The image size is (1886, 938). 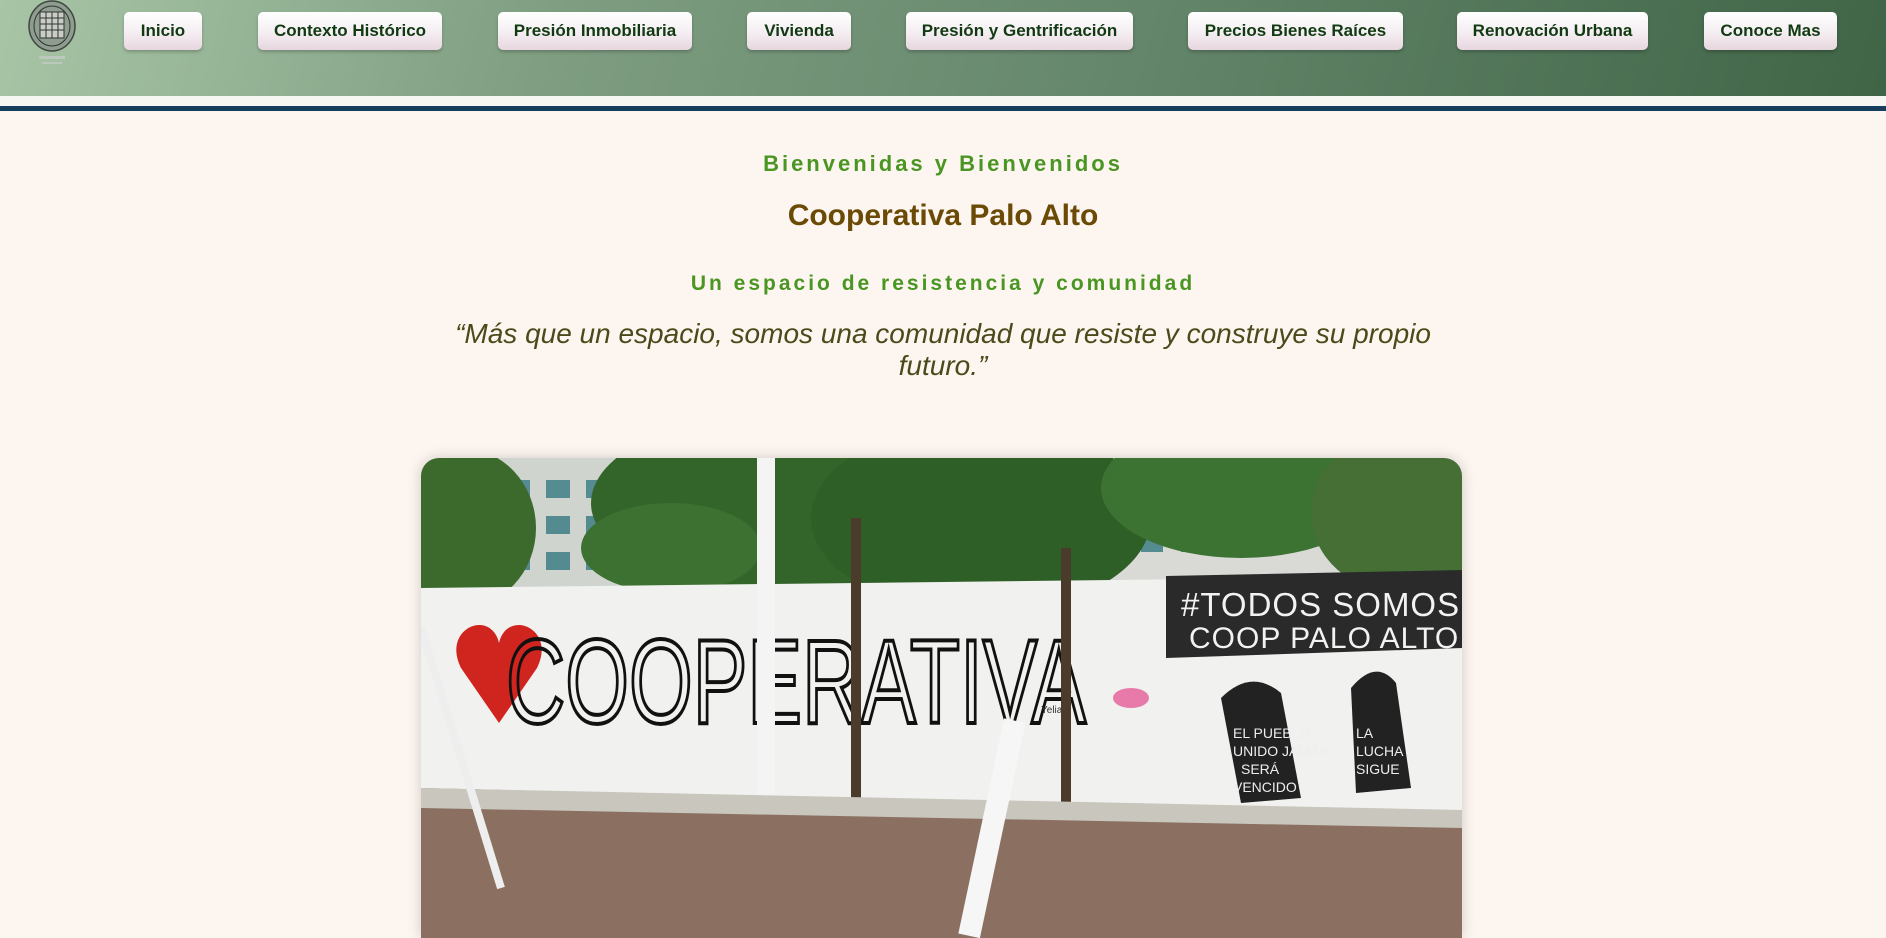 I want to click on svg-text: LA, so click(x=1365, y=733).